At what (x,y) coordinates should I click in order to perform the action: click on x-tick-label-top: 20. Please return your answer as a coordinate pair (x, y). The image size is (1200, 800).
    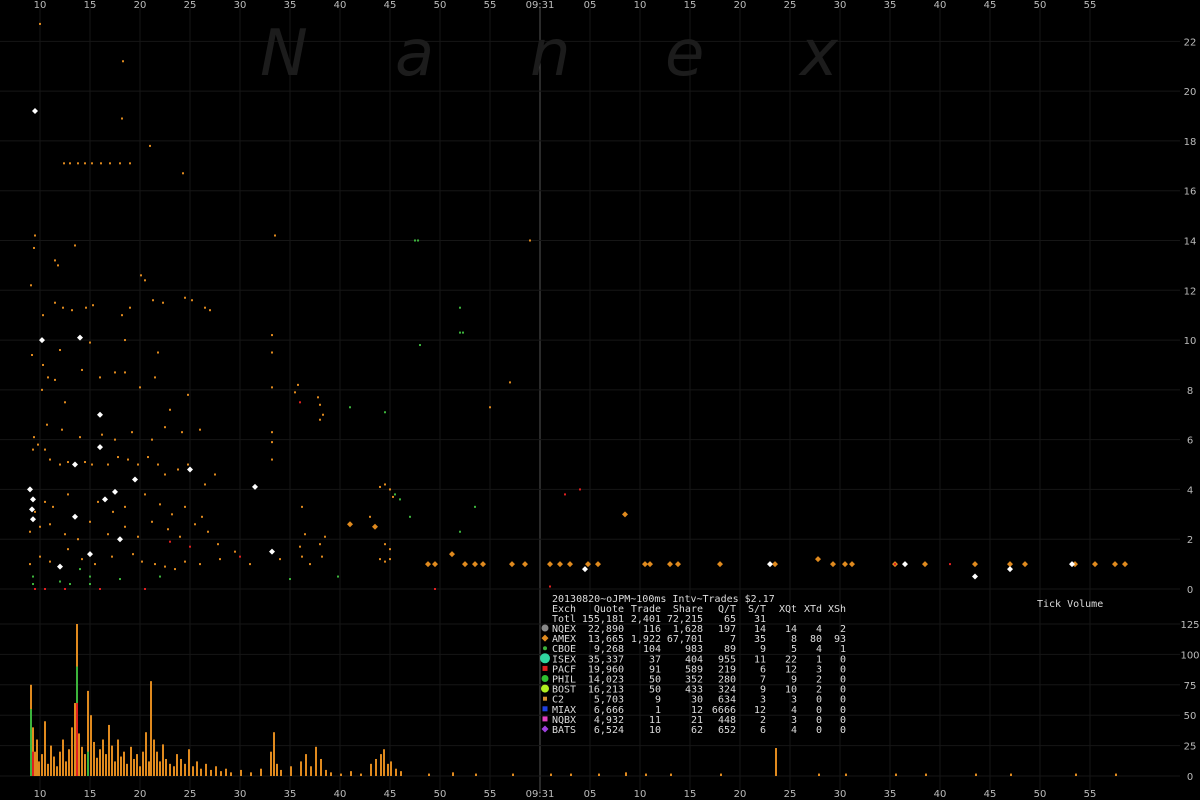
    Looking at the image, I should click on (740, 5).